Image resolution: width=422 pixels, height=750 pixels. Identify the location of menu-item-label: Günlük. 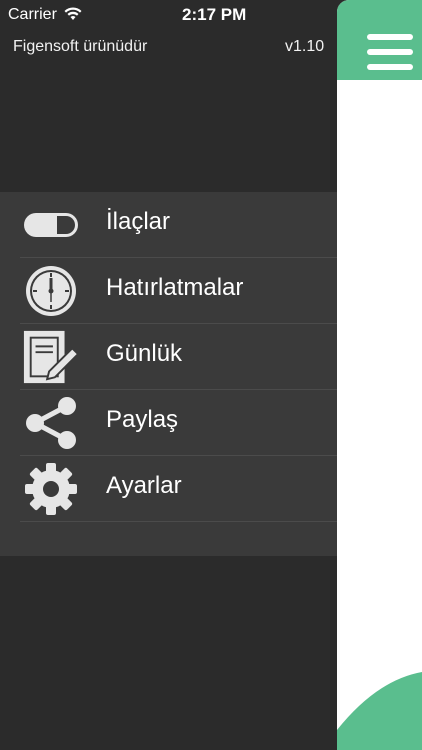
(144, 353).